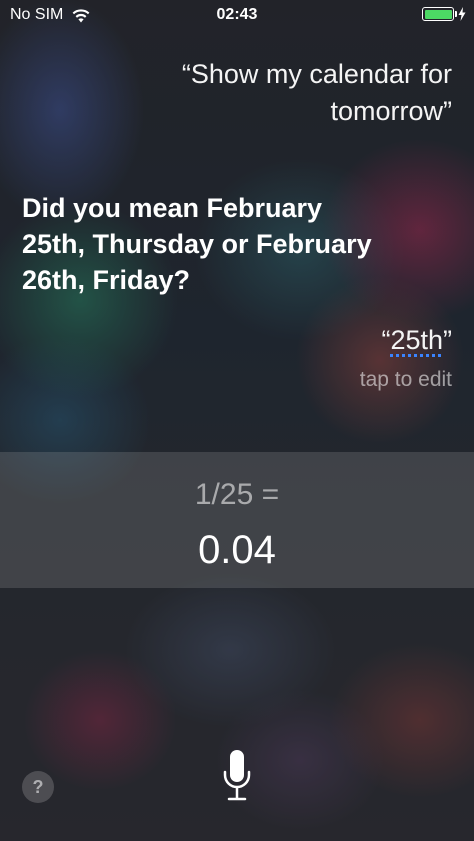 The height and width of the screenshot is (841, 474). What do you see at coordinates (462, 14) in the screenshot?
I see `bolt-icon` at bounding box center [462, 14].